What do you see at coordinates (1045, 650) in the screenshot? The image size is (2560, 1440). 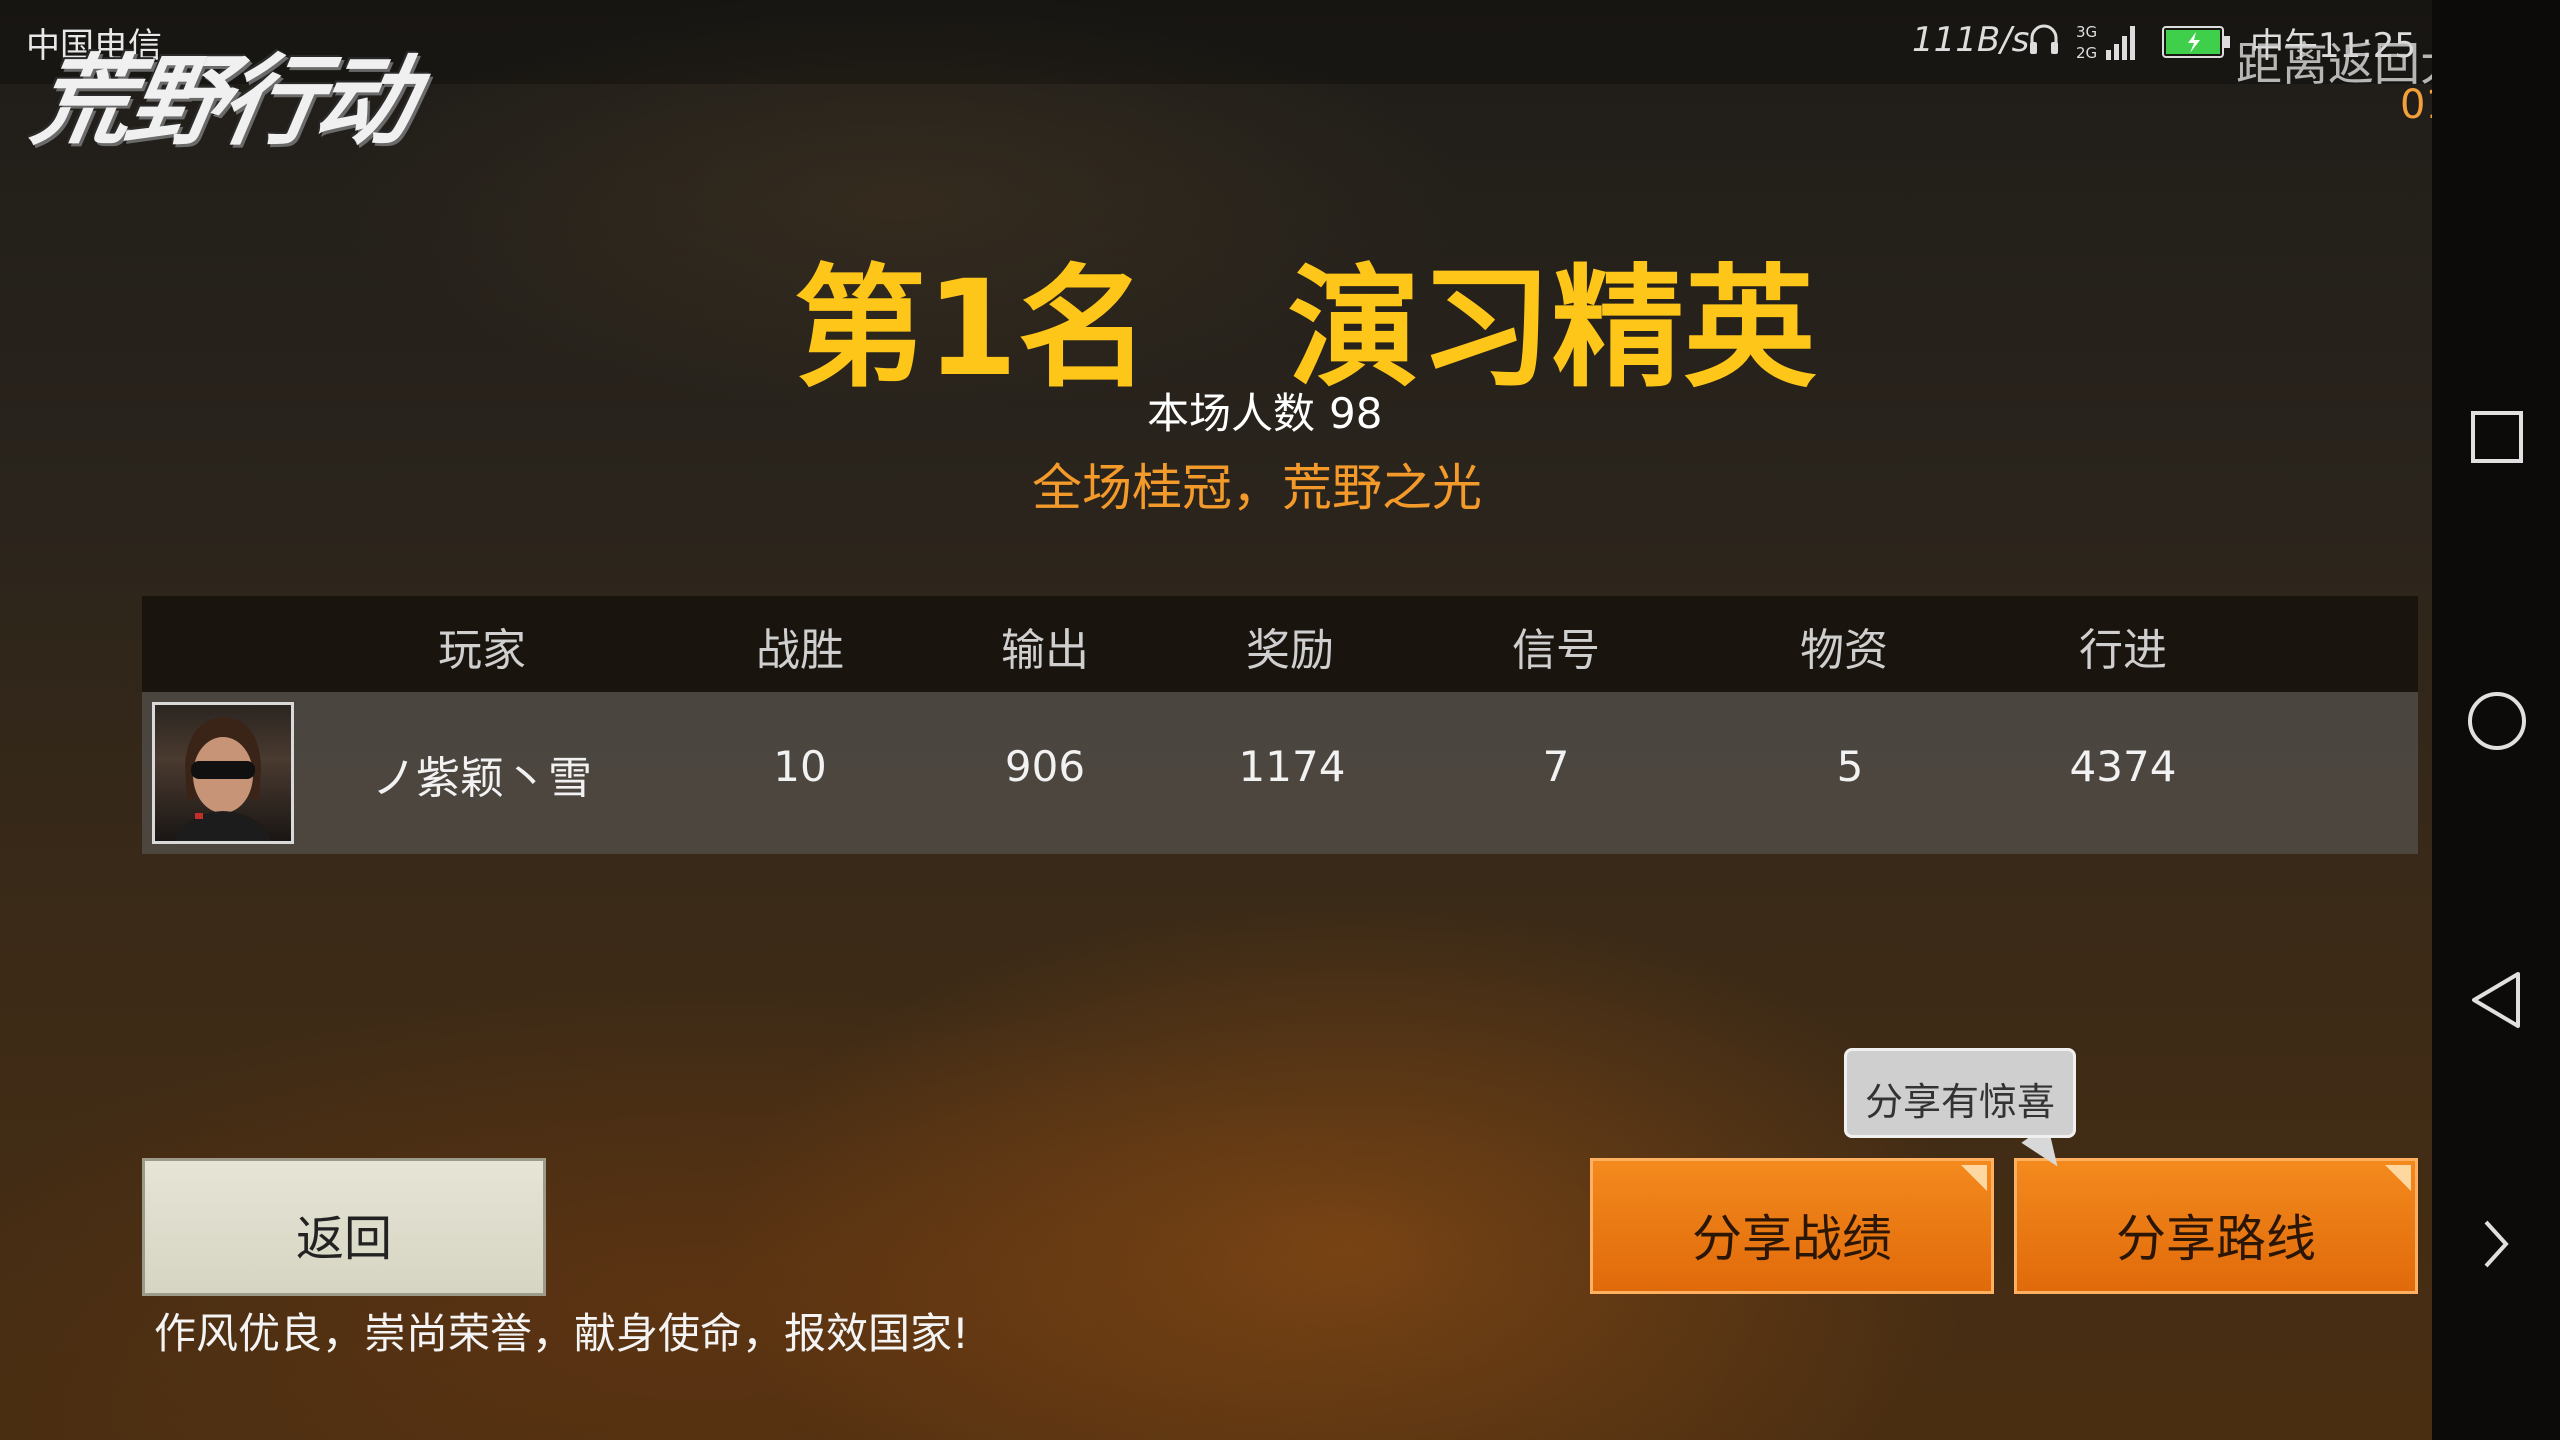 I see `header-damage: 输出` at bounding box center [1045, 650].